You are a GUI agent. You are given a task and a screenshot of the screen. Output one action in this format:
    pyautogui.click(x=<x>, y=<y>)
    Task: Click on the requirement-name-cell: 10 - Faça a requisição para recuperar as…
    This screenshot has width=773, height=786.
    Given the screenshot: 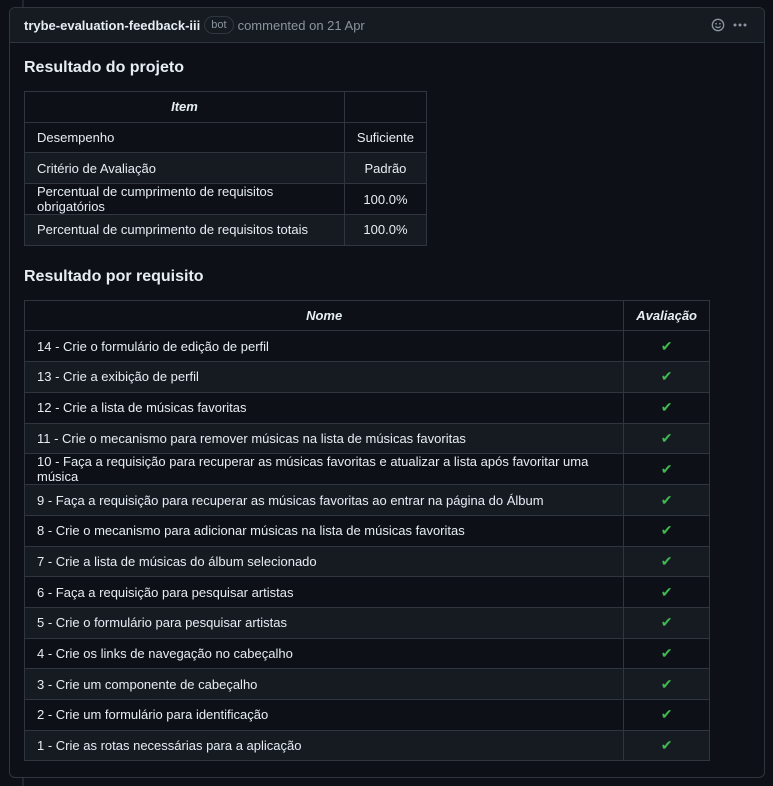 What is the action you would take?
    pyautogui.click(x=324, y=469)
    